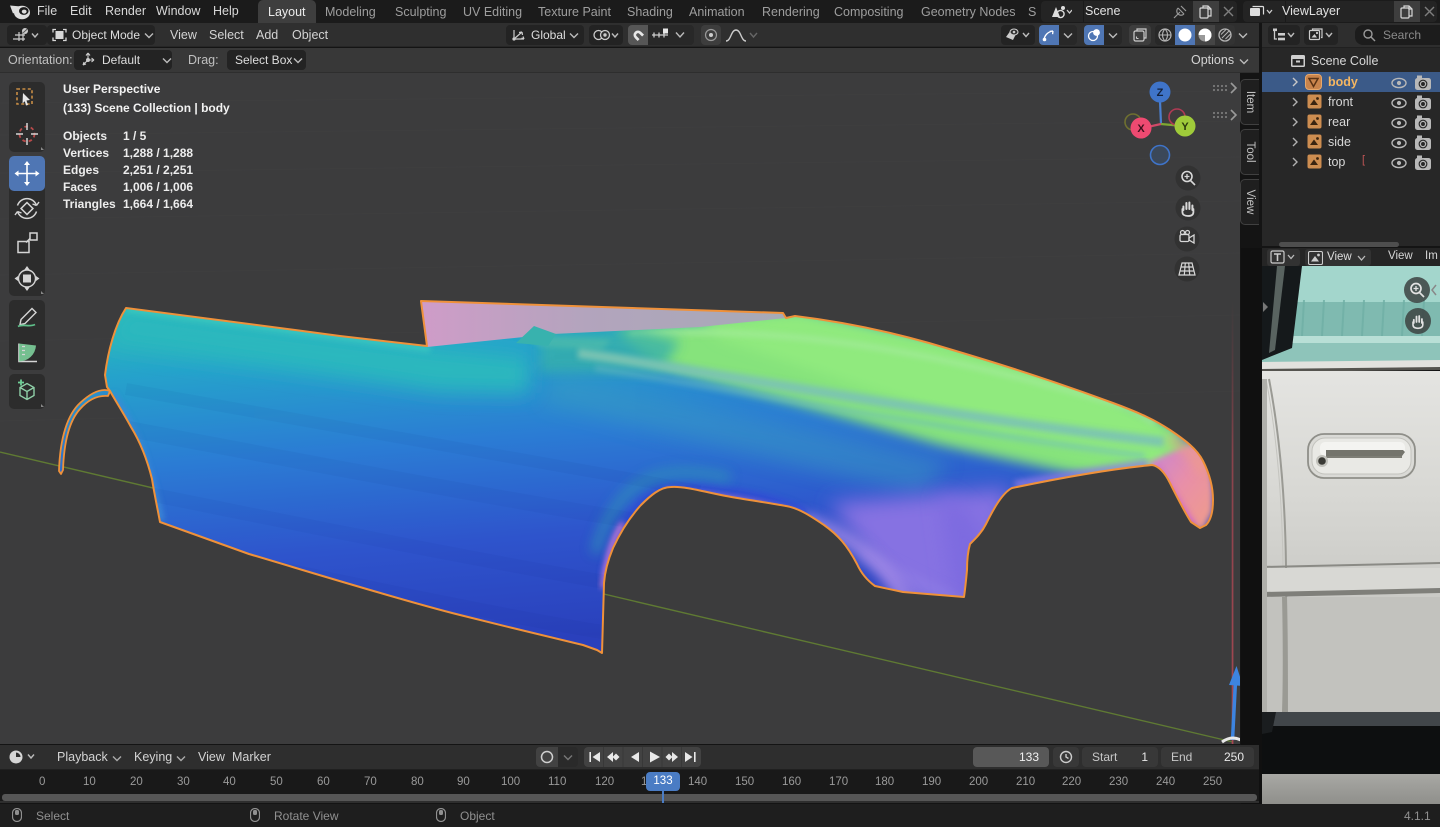 The height and width of the screenshot is (827, 1440). What do you see at coordinates (89, 204) in the screenshot?
I see `svg-text: Triangles` at bounding box center [89, 204].